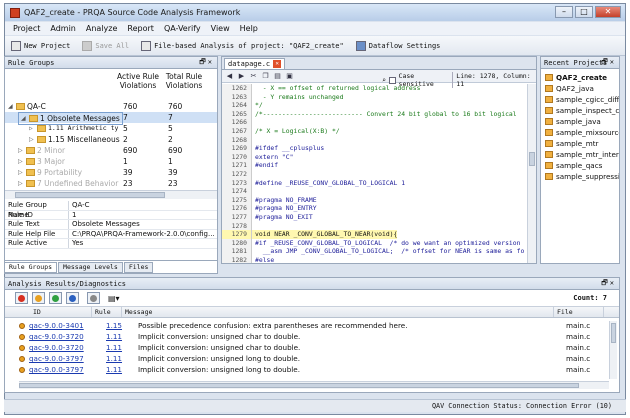 Image resolution: width=630 pixels, height=418 pixels. I want to click on tab-rule-groups: Rule Groups, so click(31, 267).